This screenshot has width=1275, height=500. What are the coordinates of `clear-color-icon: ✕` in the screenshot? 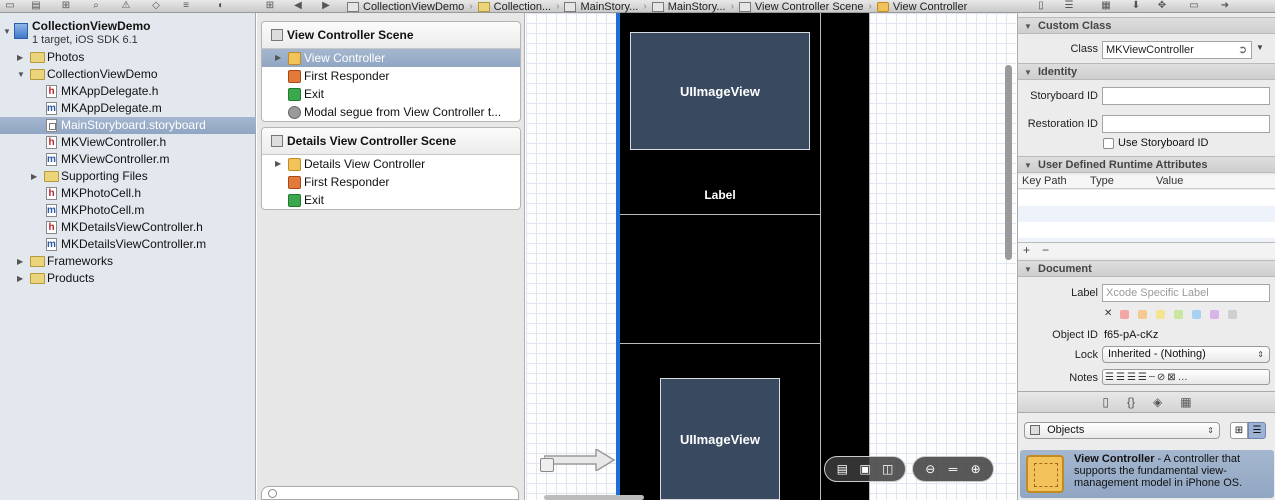 It's located at (1108, 313).